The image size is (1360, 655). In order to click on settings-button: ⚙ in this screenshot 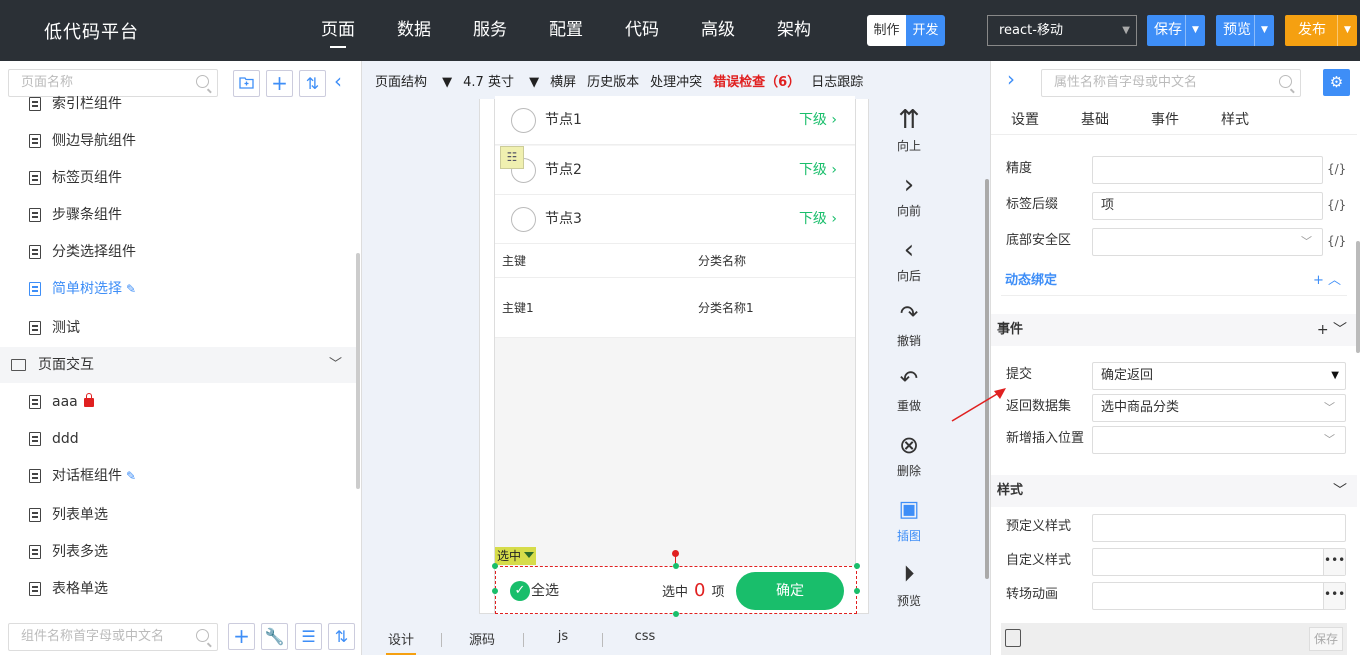, I will do `click(1336, 82)`.